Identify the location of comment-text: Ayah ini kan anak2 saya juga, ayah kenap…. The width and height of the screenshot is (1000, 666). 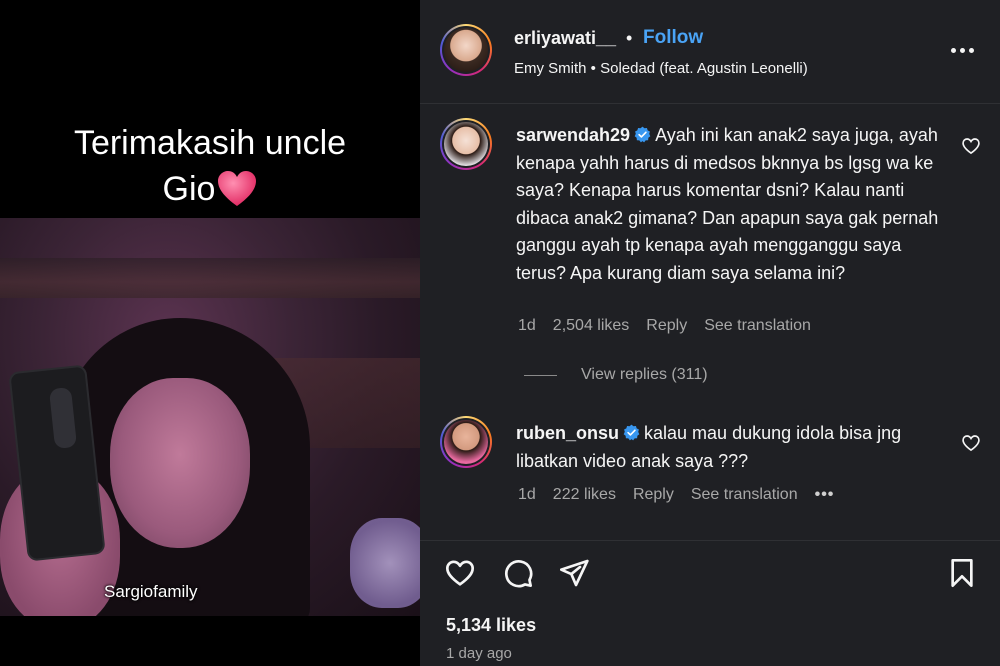
(727, 204).